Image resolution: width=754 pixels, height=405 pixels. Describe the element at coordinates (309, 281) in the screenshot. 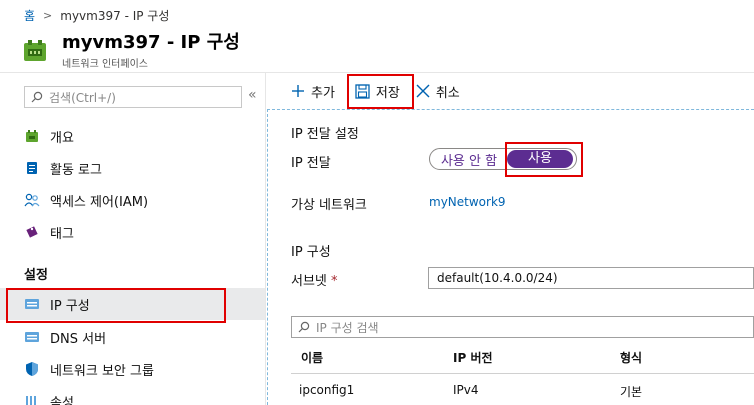

I see `subnet-label-text: 서브넷` at that location.